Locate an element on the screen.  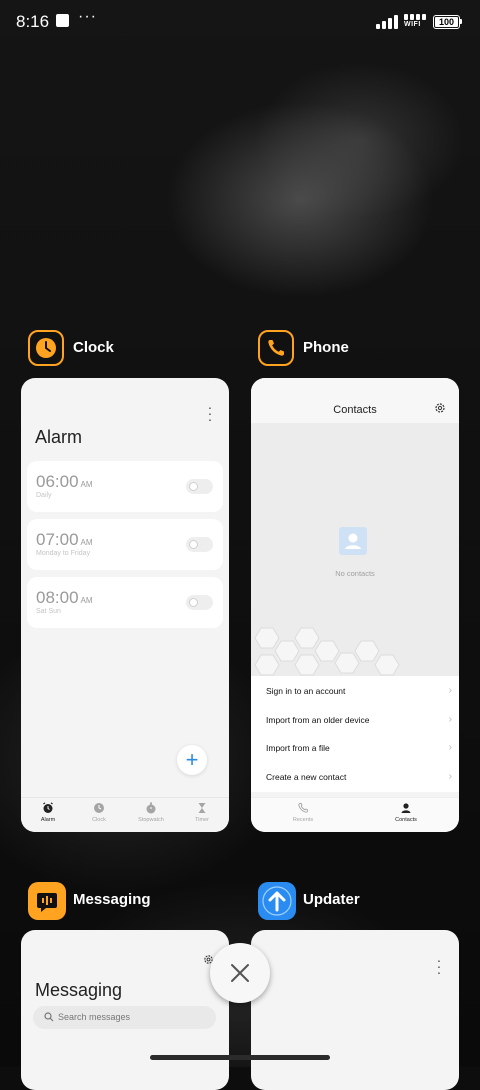
status-time: 8:16 is located at coordinates (33, 21).